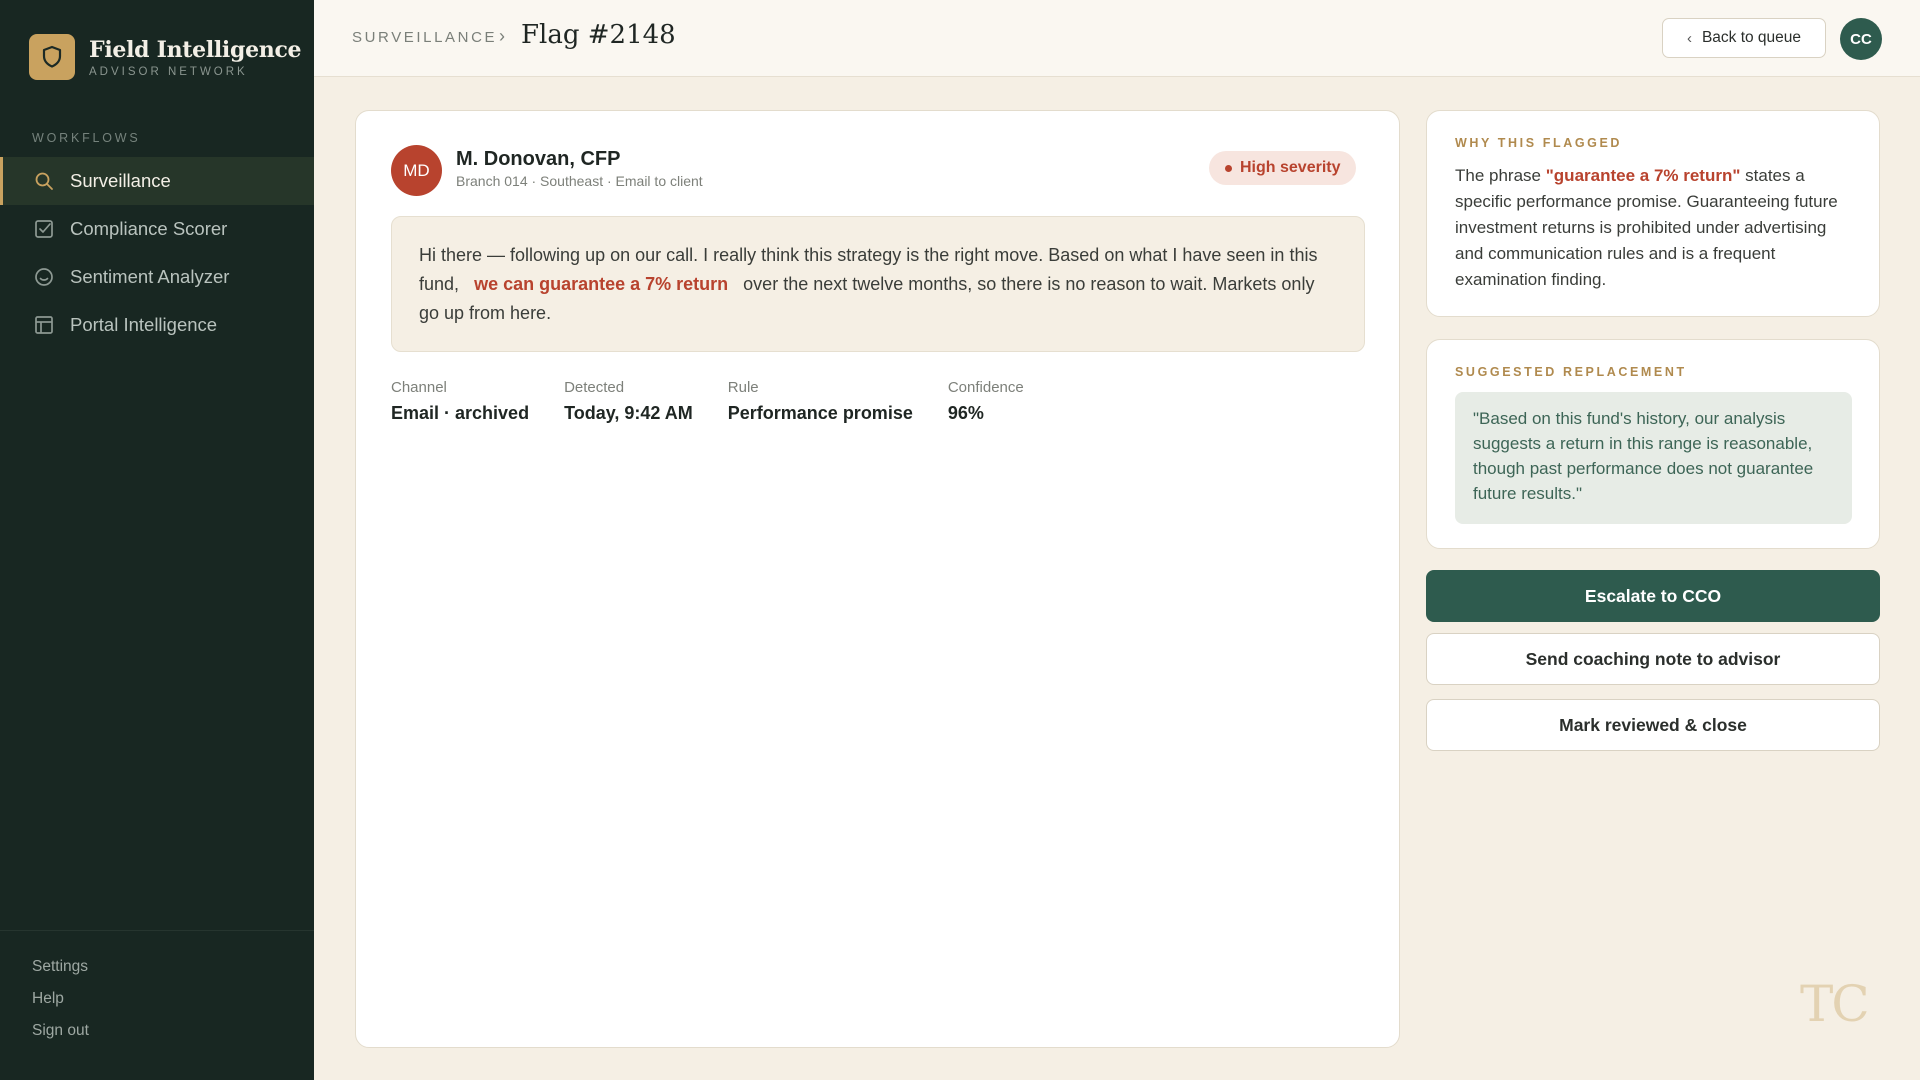 The height and width of the screenshot is (1080, 1920). Describe the element at coordinates (460, 413) in the screenshot. I see `meta-value: Email · archived` at that location.